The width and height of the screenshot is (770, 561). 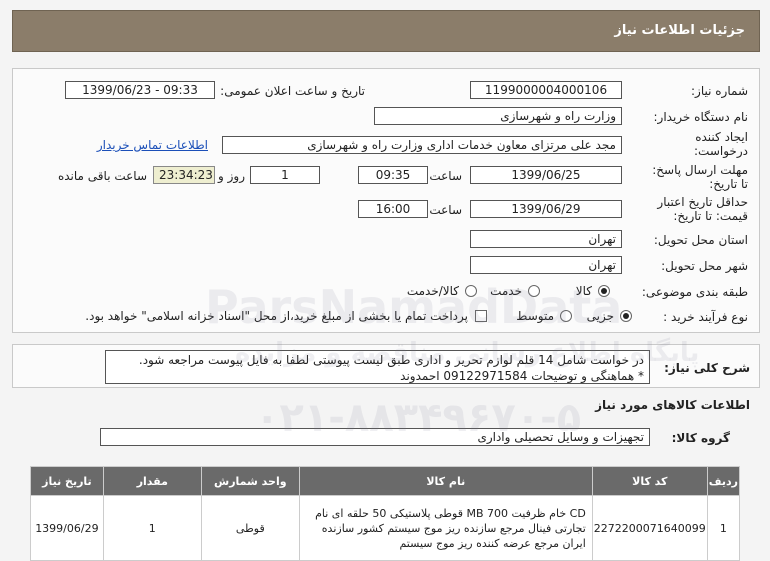 What do you see at coordinates (534, 291) in the screenshot?
I see `category-radio-service` at bounding box center [534, 291].